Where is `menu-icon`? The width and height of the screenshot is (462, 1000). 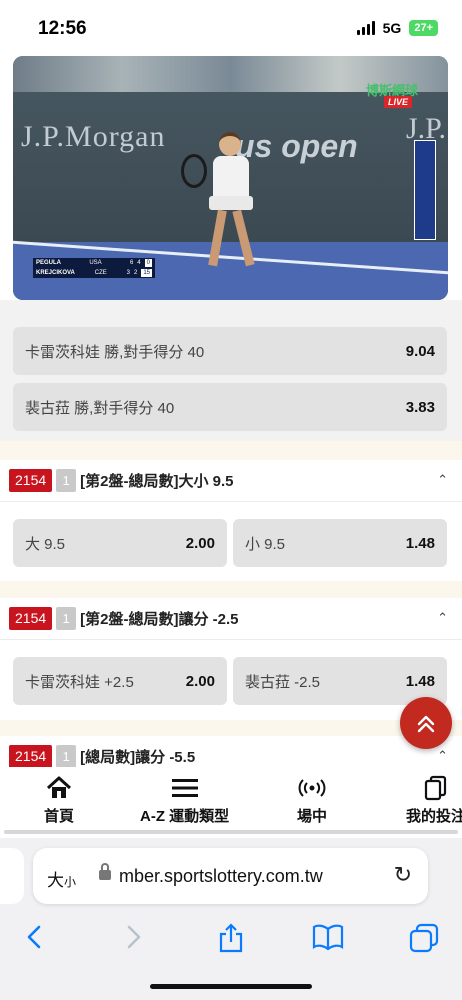
menu-icon is located at coordinates (184, 788).